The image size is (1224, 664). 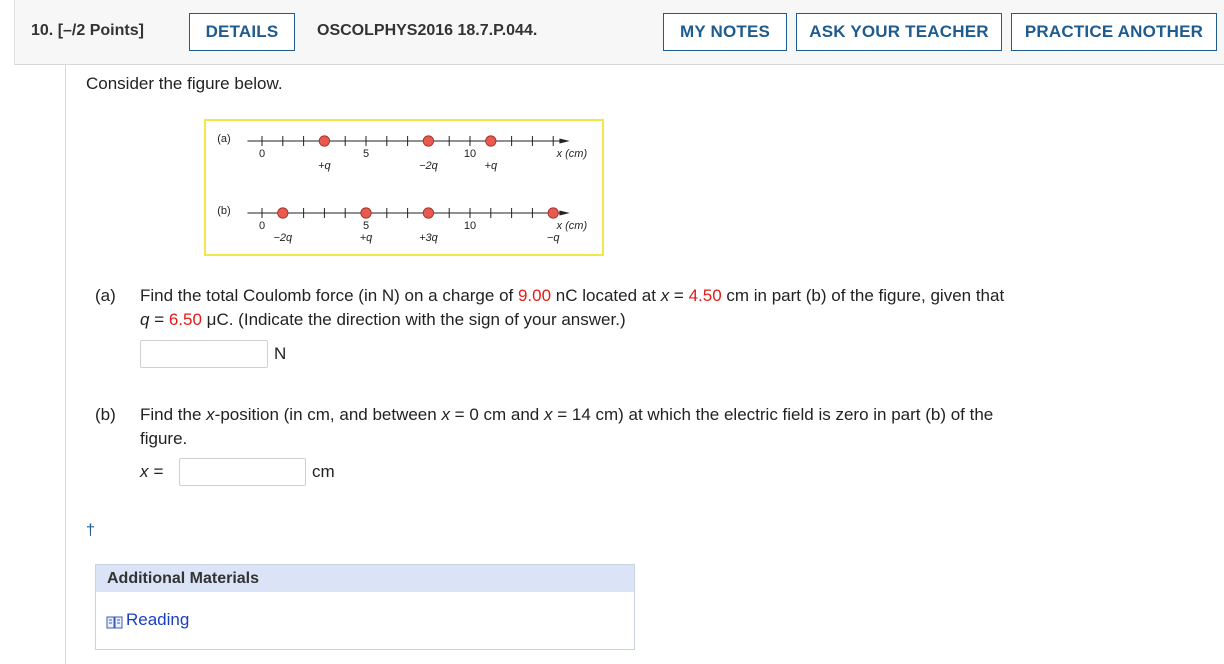 I want to click on part-a-position-value: 4.50, so click(x=705, y=295).